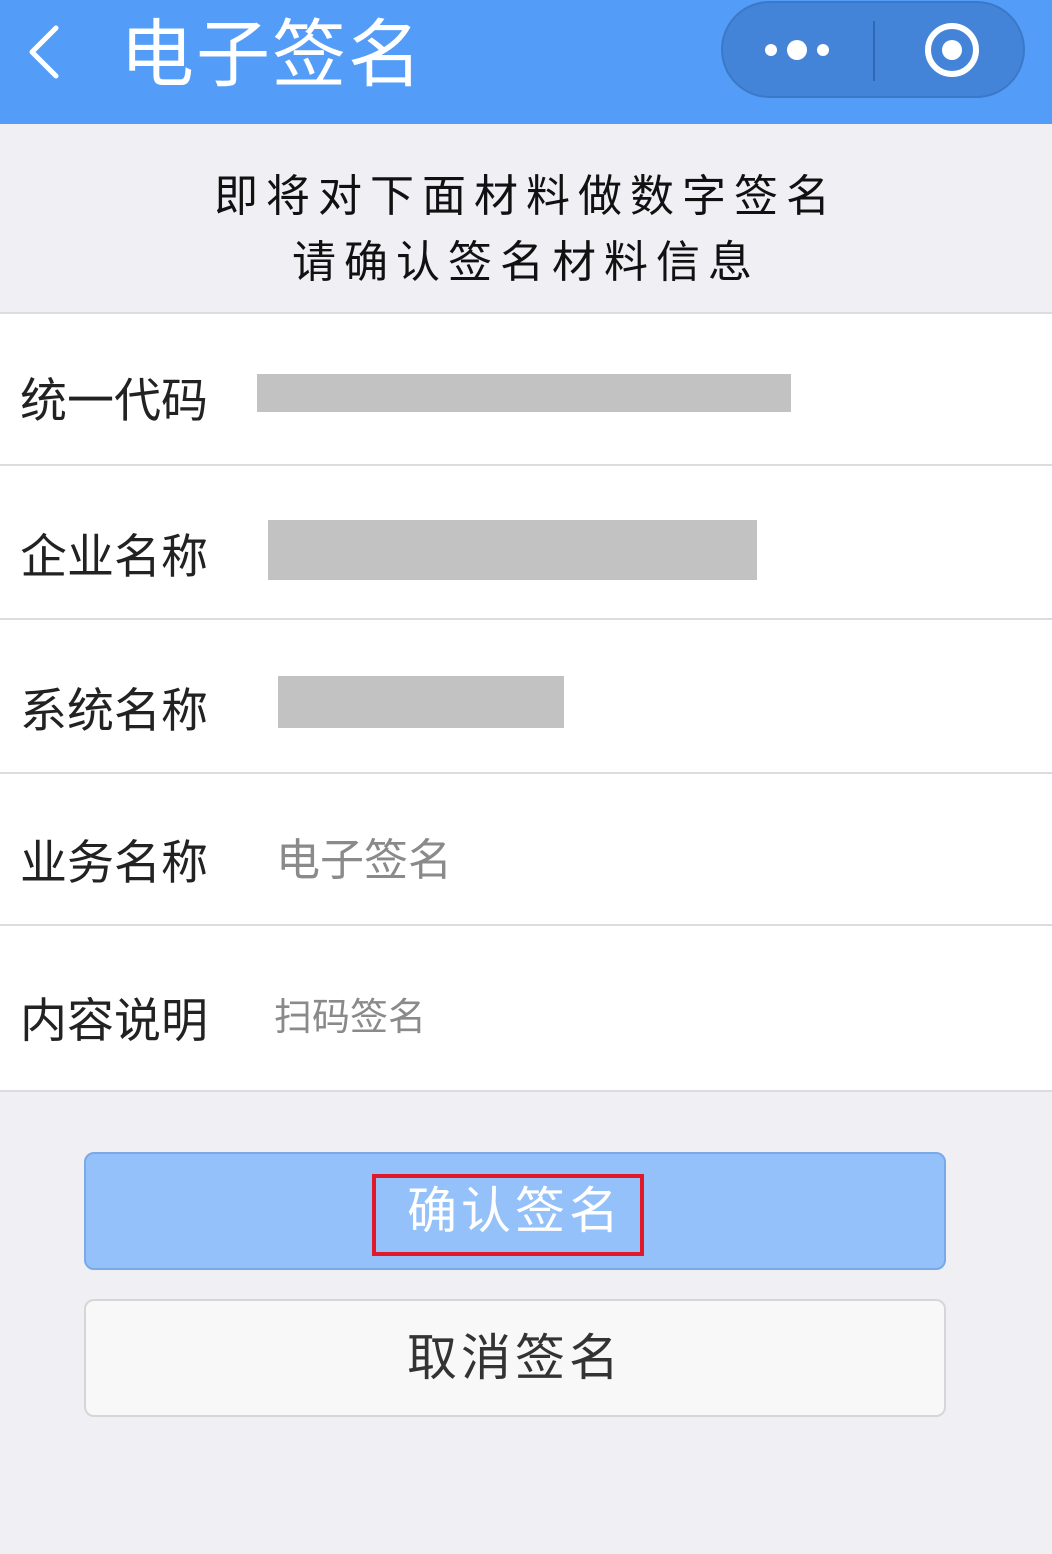 The image size is (1052, 1554). What do you see at coordinates (526, 262) in the screenshot?
I see `notice-line-2: 请确认签名材料信息` at bounding box center [526, 262].